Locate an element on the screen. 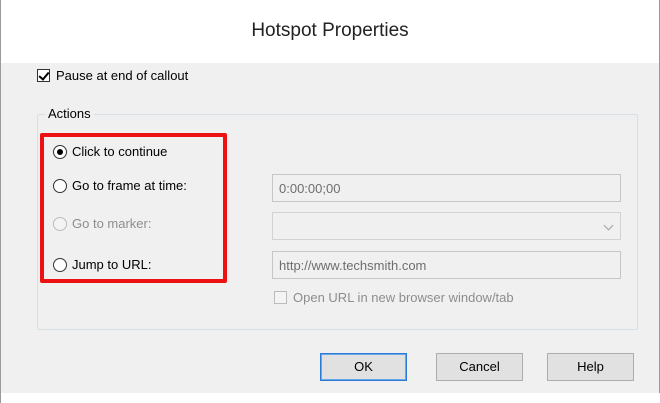  ok-button: OK is located at coordinates (363, 367).